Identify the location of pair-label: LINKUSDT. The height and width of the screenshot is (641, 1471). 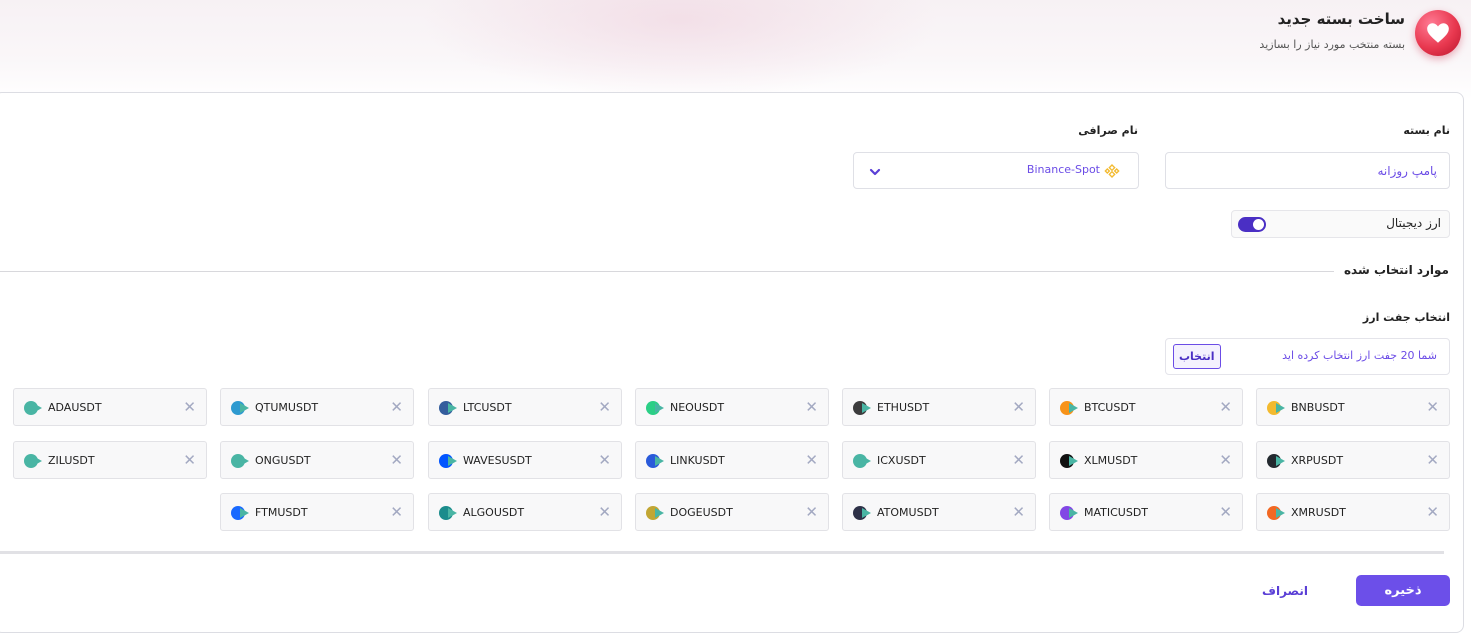
(697, 460).